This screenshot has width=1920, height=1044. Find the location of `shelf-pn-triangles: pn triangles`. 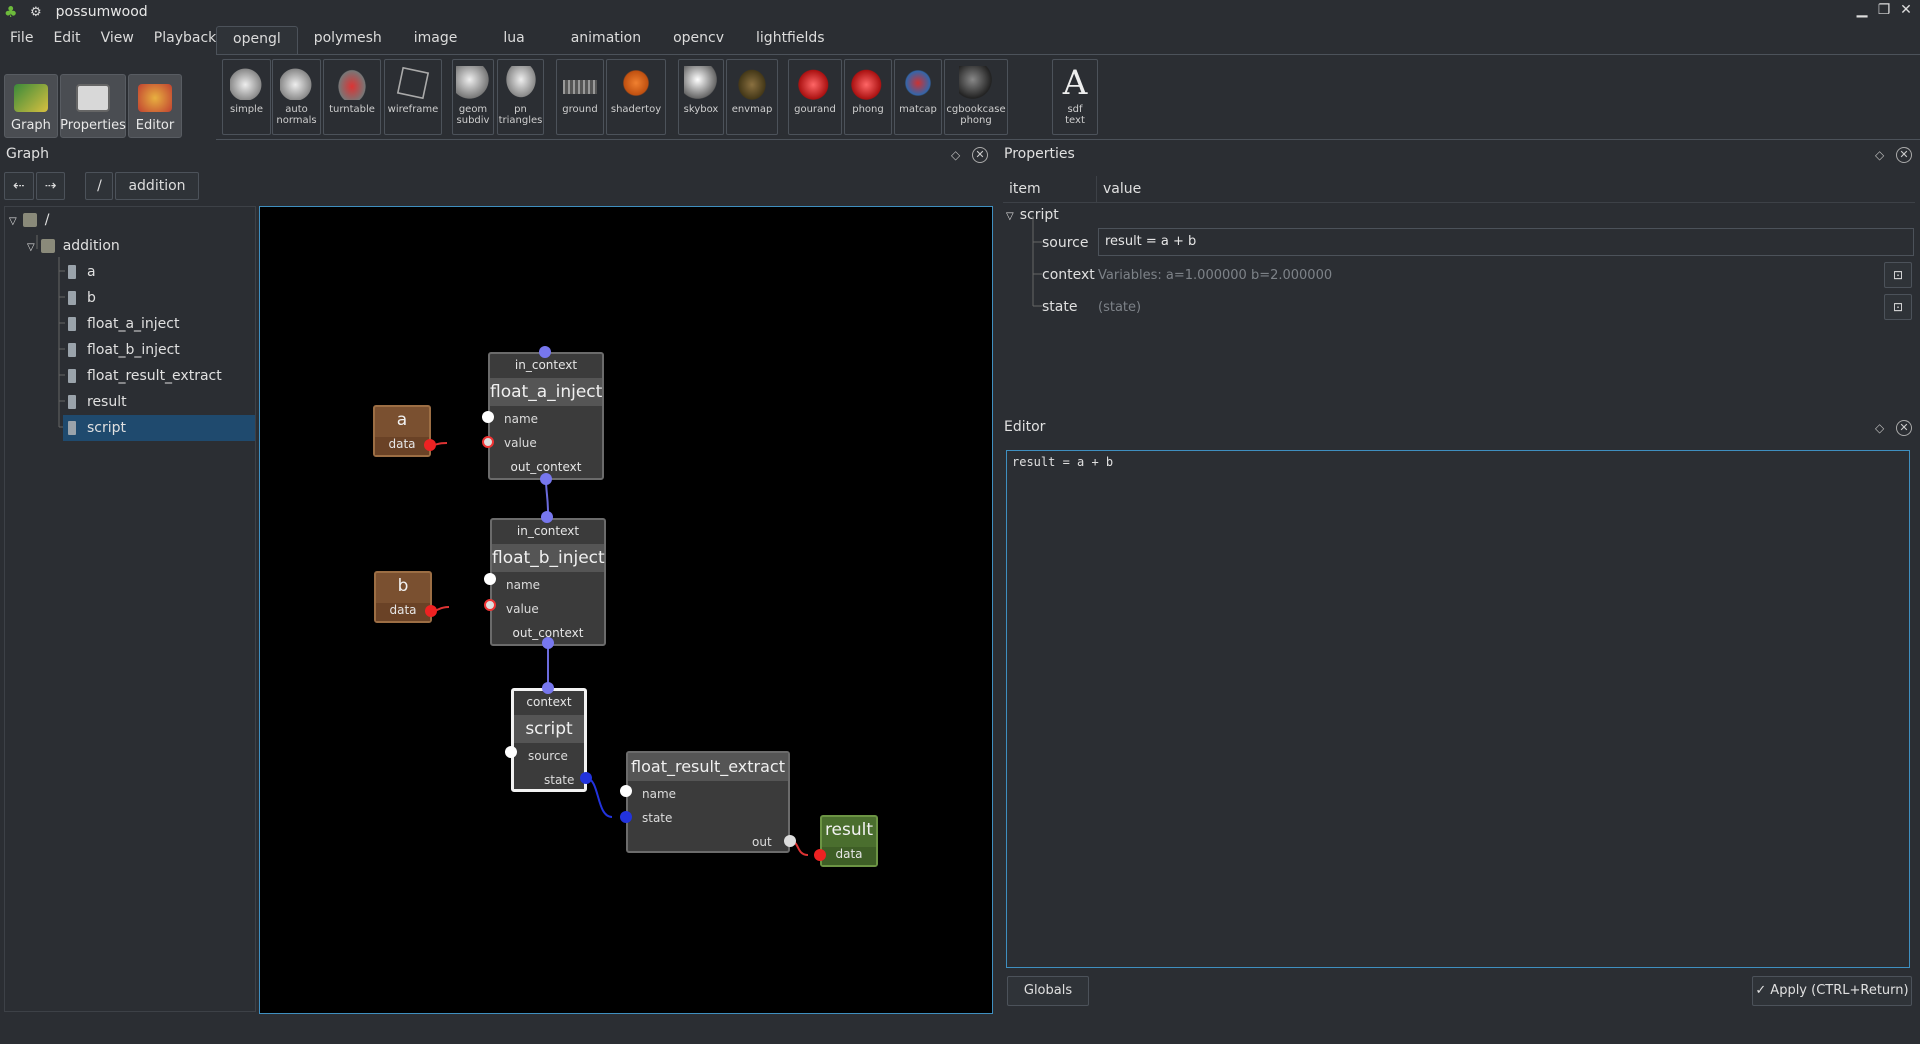

shelf-pn-triangles: pn triangles is located at coordinates (520, 97).